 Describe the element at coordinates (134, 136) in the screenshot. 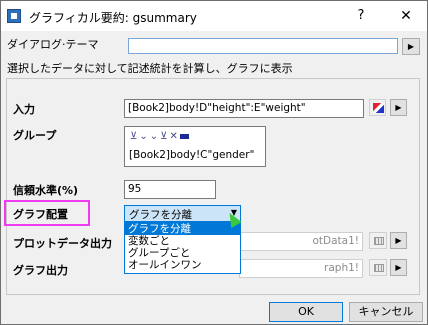

I see `move-top-icon: ⊻` at that location.